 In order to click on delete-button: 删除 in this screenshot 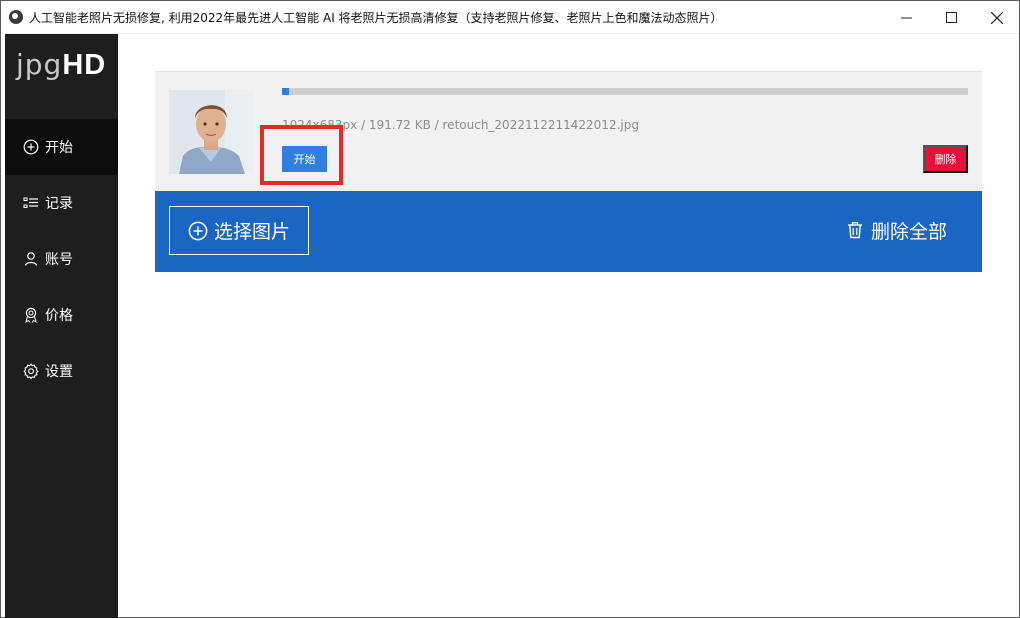, I will do `click(945, 159)`.